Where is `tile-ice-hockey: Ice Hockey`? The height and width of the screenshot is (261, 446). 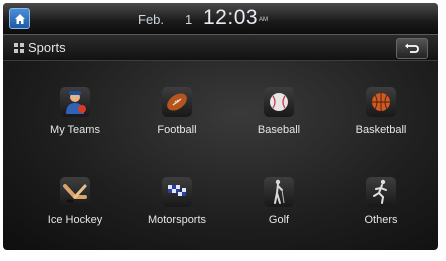 tile-ice-hockey: Ice Hockey is located at coordinates (75, 212).